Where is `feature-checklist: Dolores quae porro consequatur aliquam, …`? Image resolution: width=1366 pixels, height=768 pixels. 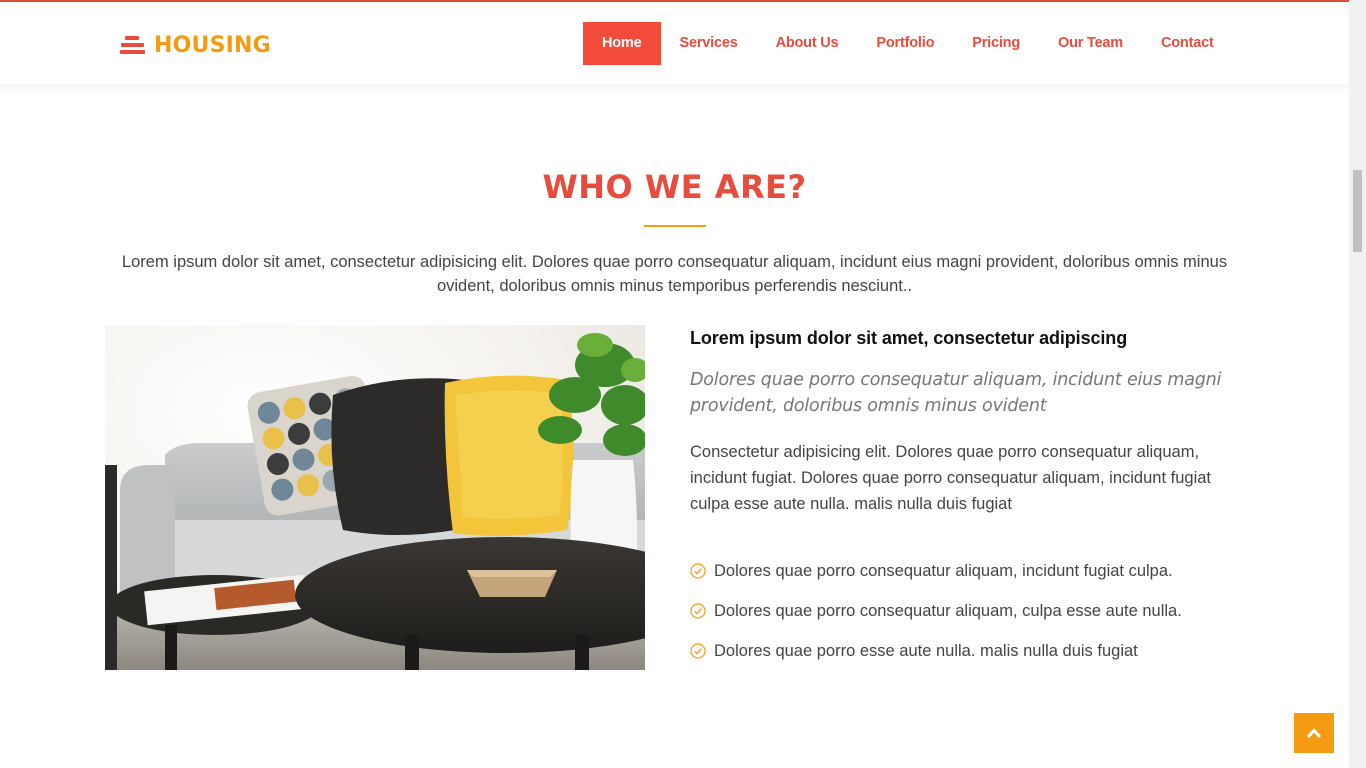
feature-checklist: Dolores quae porro consequatur aliquam, … is located at coordinates (960, 611).